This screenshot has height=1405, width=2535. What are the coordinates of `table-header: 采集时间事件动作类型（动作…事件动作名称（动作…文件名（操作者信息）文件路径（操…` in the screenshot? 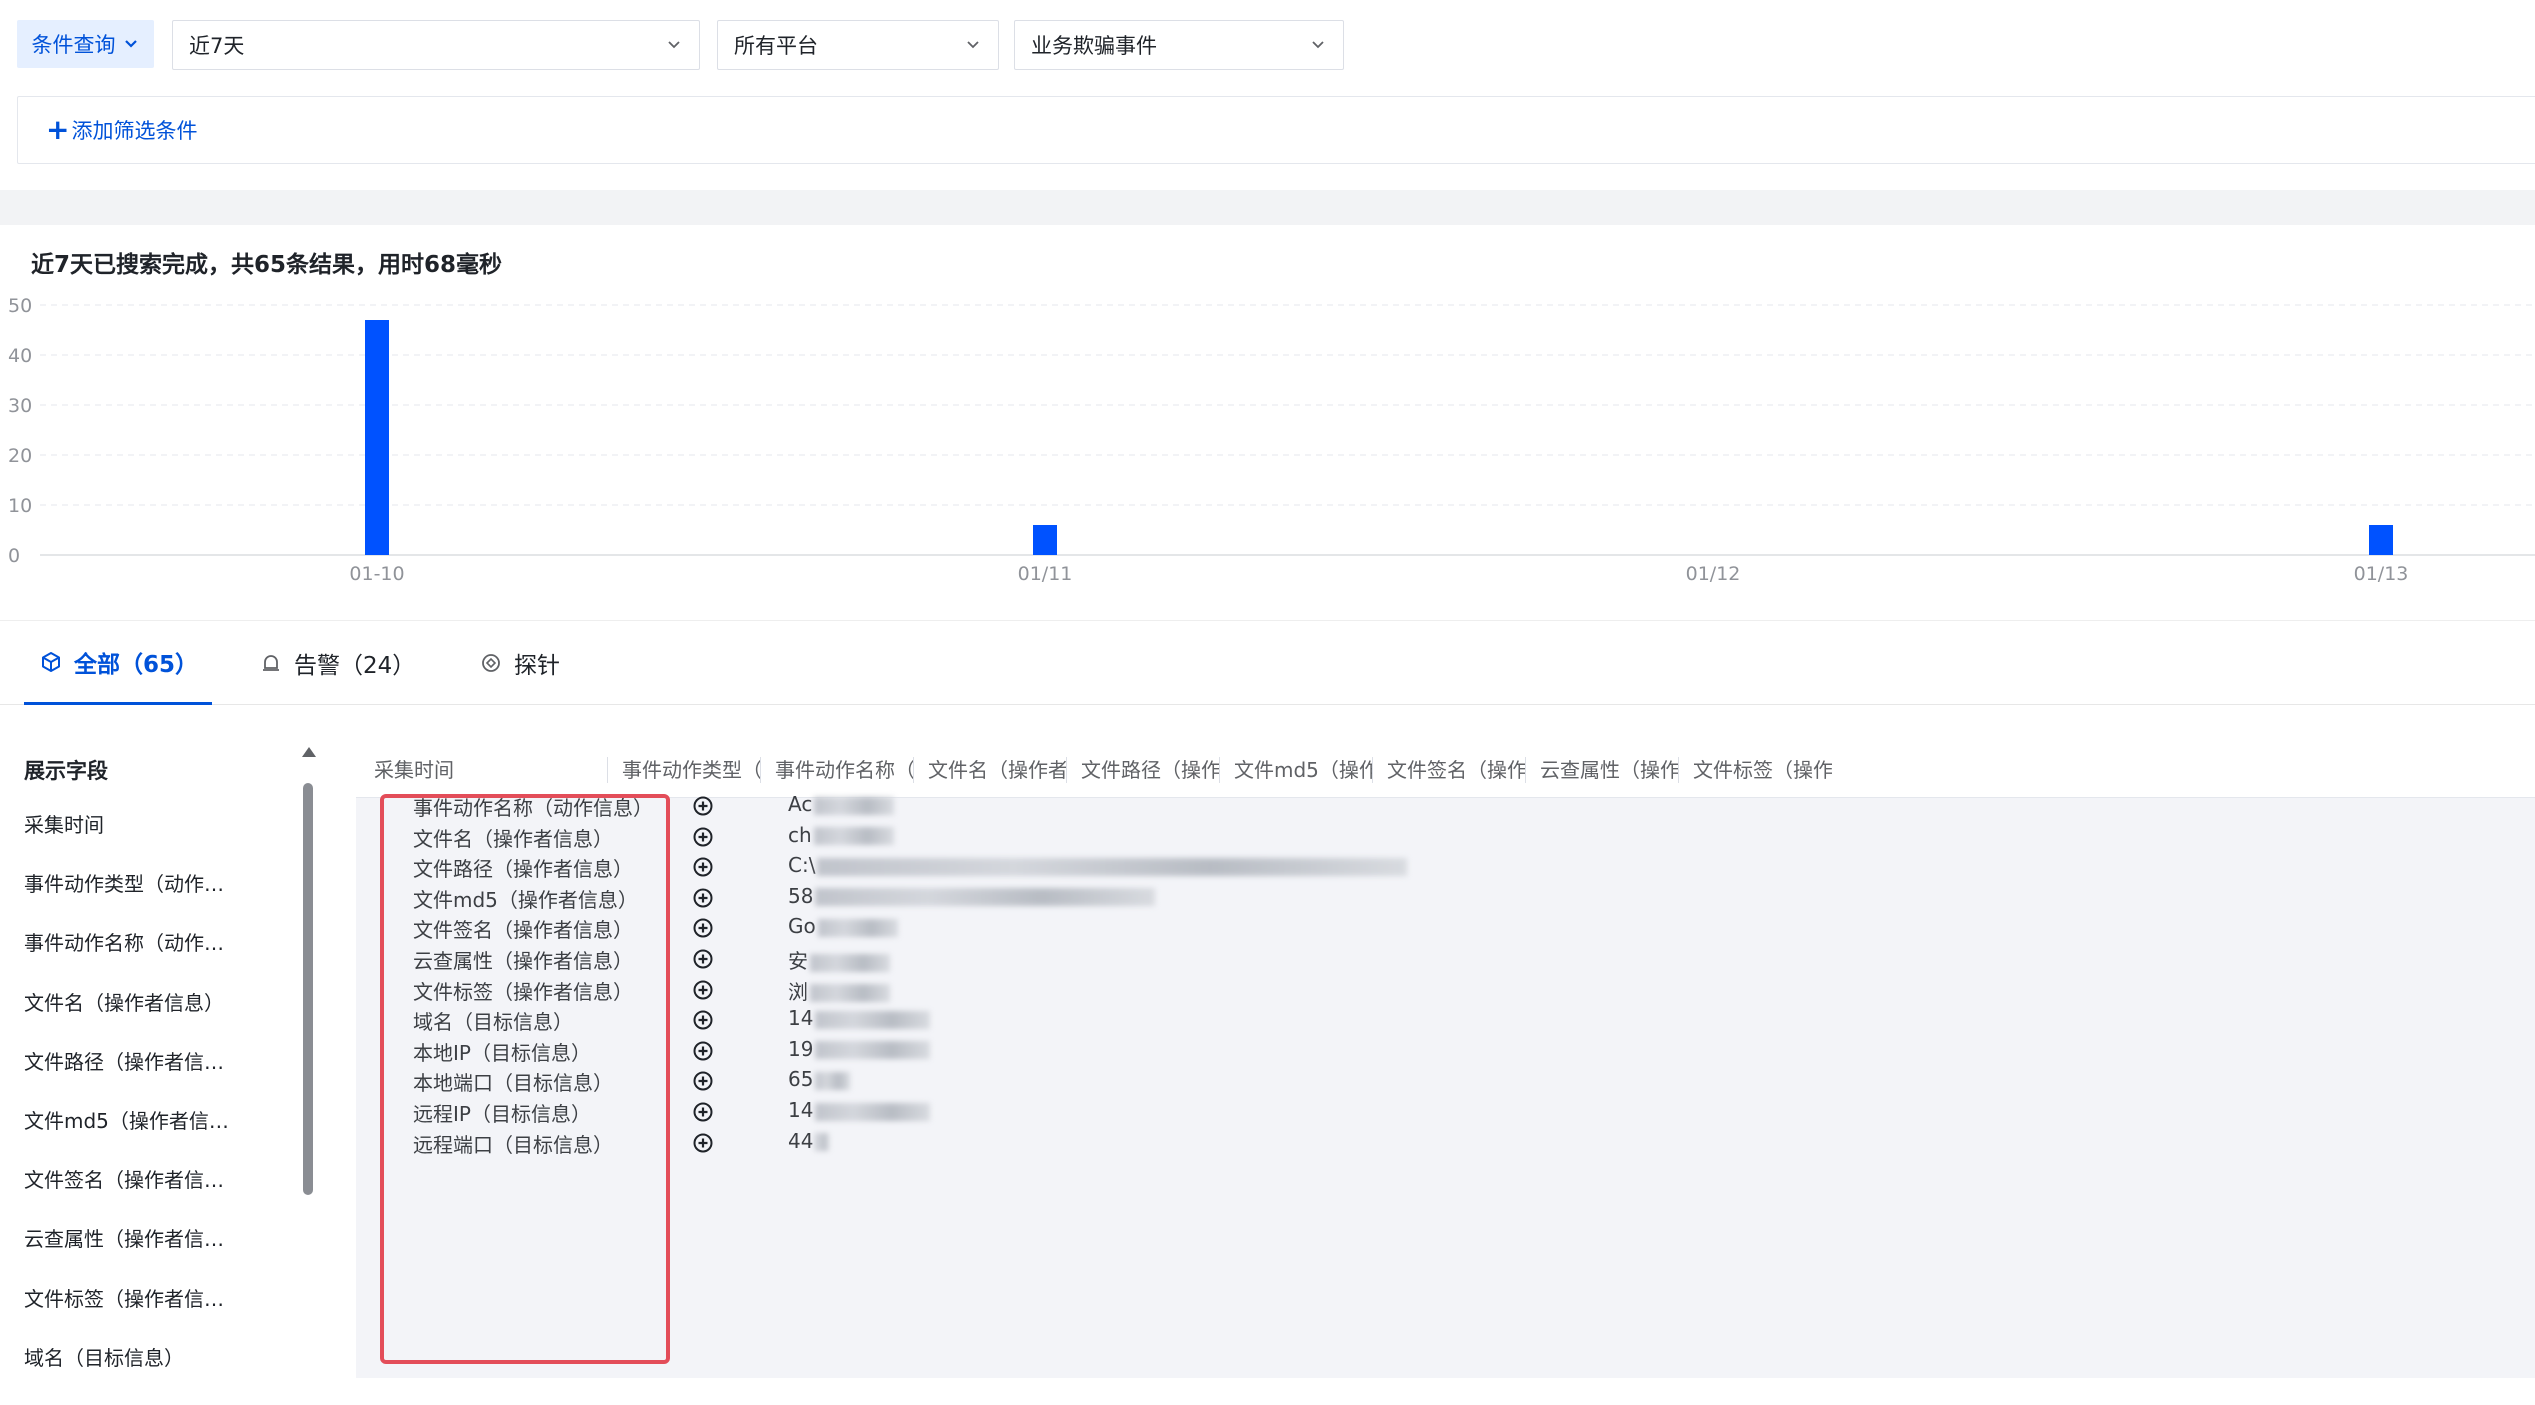 It's located at (1447, 770).